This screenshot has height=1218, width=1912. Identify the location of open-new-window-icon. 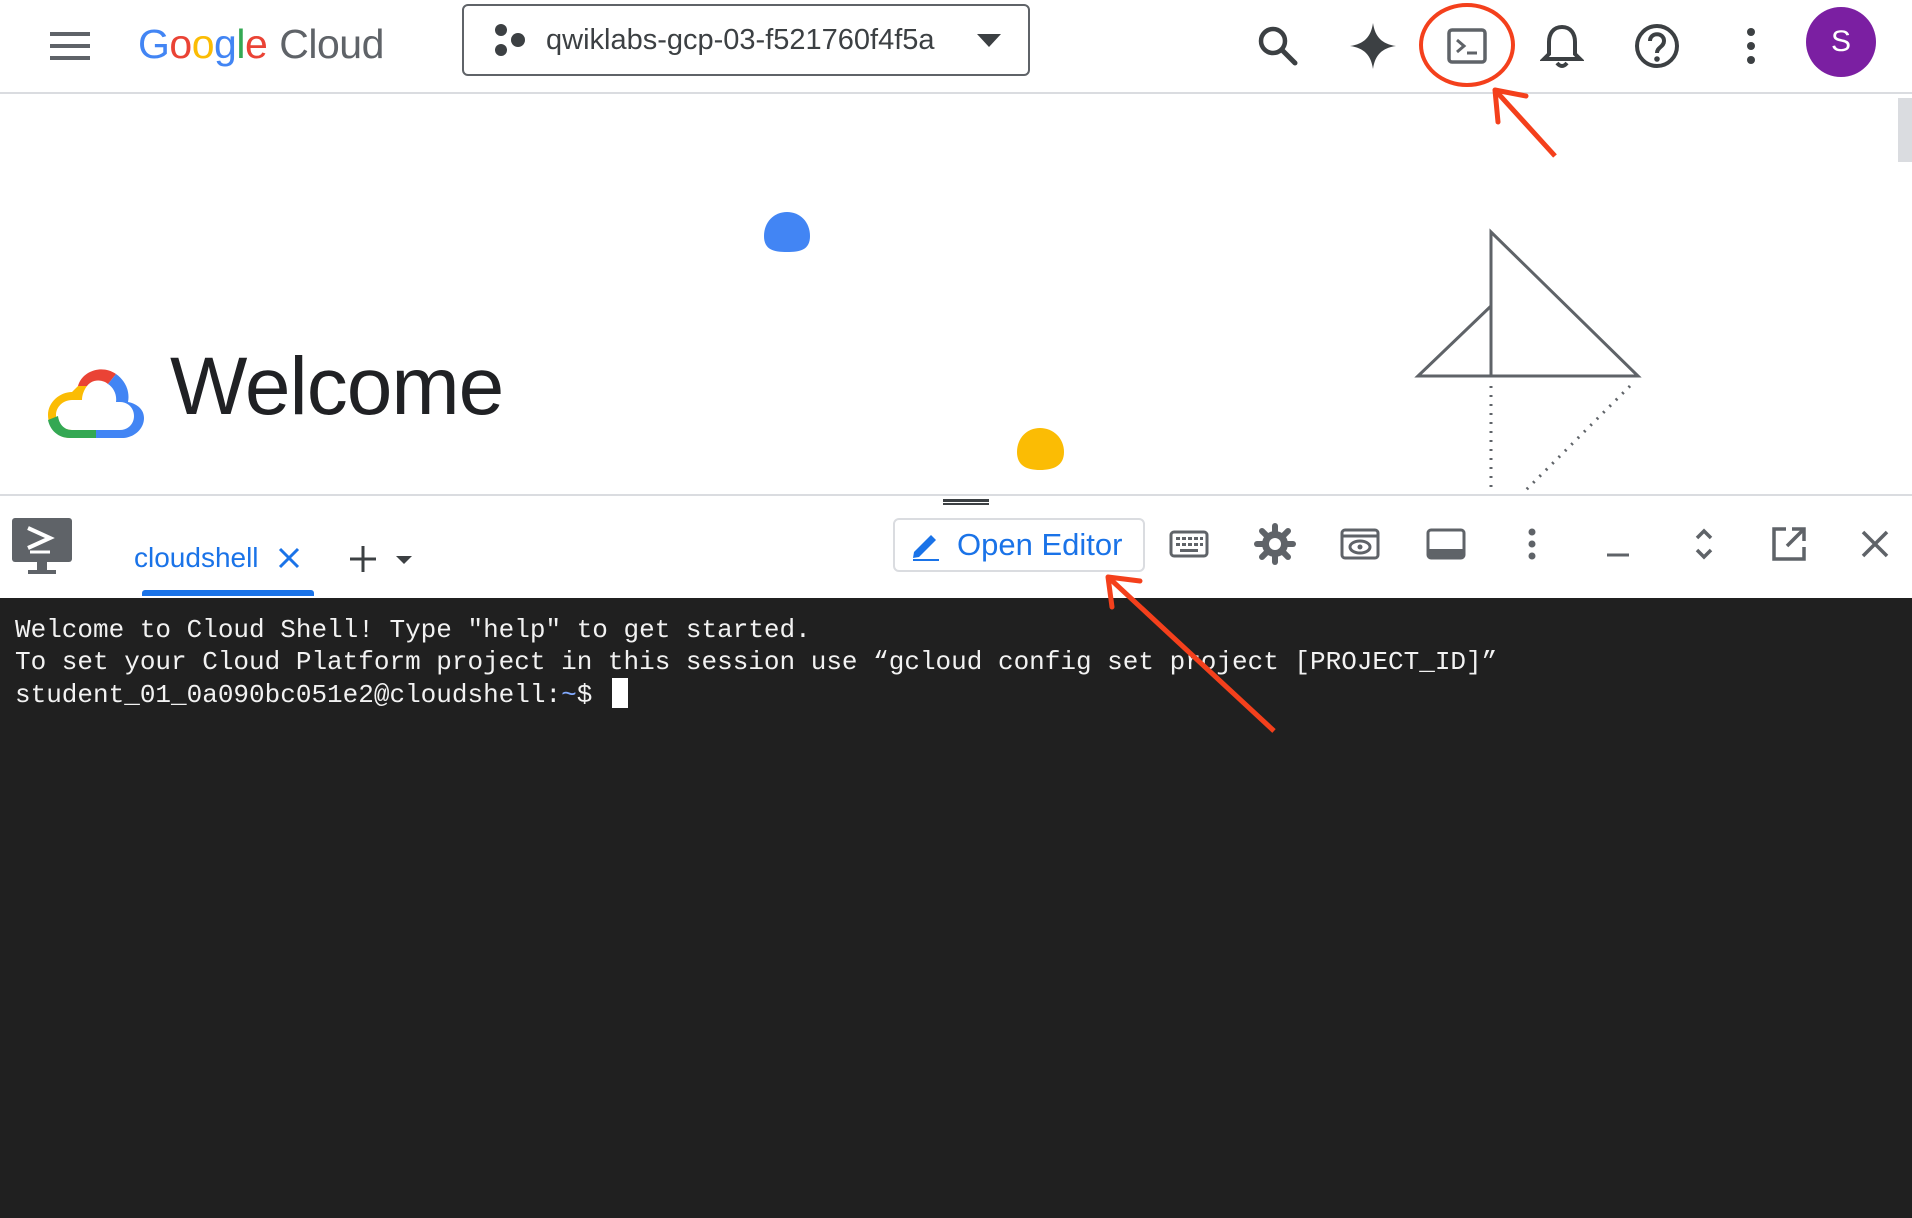
(1789, 544).